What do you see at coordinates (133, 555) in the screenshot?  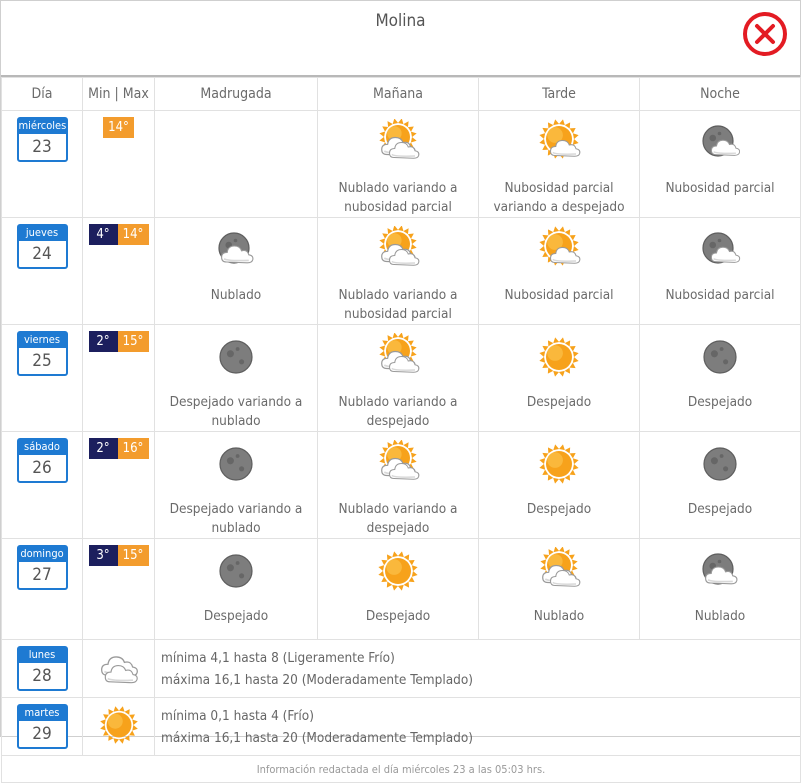 I see `max-temp: 15°` at bounding box center [133, 555].